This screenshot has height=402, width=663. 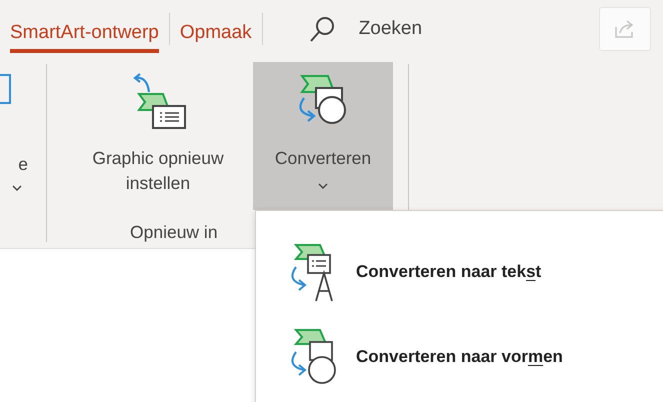 I want to click on ribbon-button: e, so click(x=14, y=172).